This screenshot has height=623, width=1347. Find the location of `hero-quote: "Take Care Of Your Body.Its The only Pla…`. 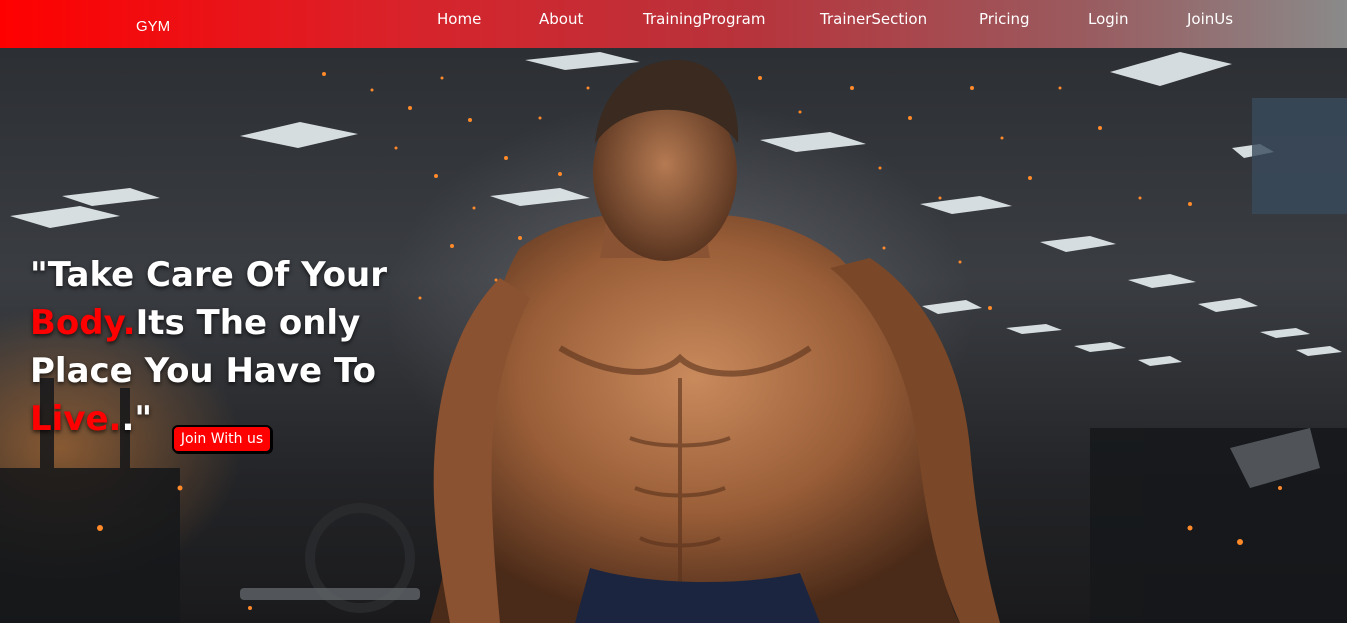

hero-quote: "Take Care Of Your Body.Its The only Pla… is located at coordinates (250, 347).